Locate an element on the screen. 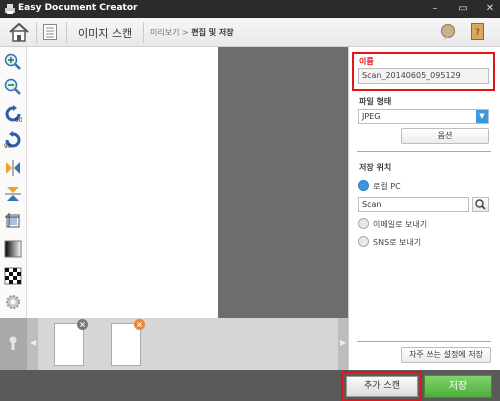 The width and height of the screenshot is (500, 401). strip-prev-icon: ◀ is located at coordinates (33, 342).